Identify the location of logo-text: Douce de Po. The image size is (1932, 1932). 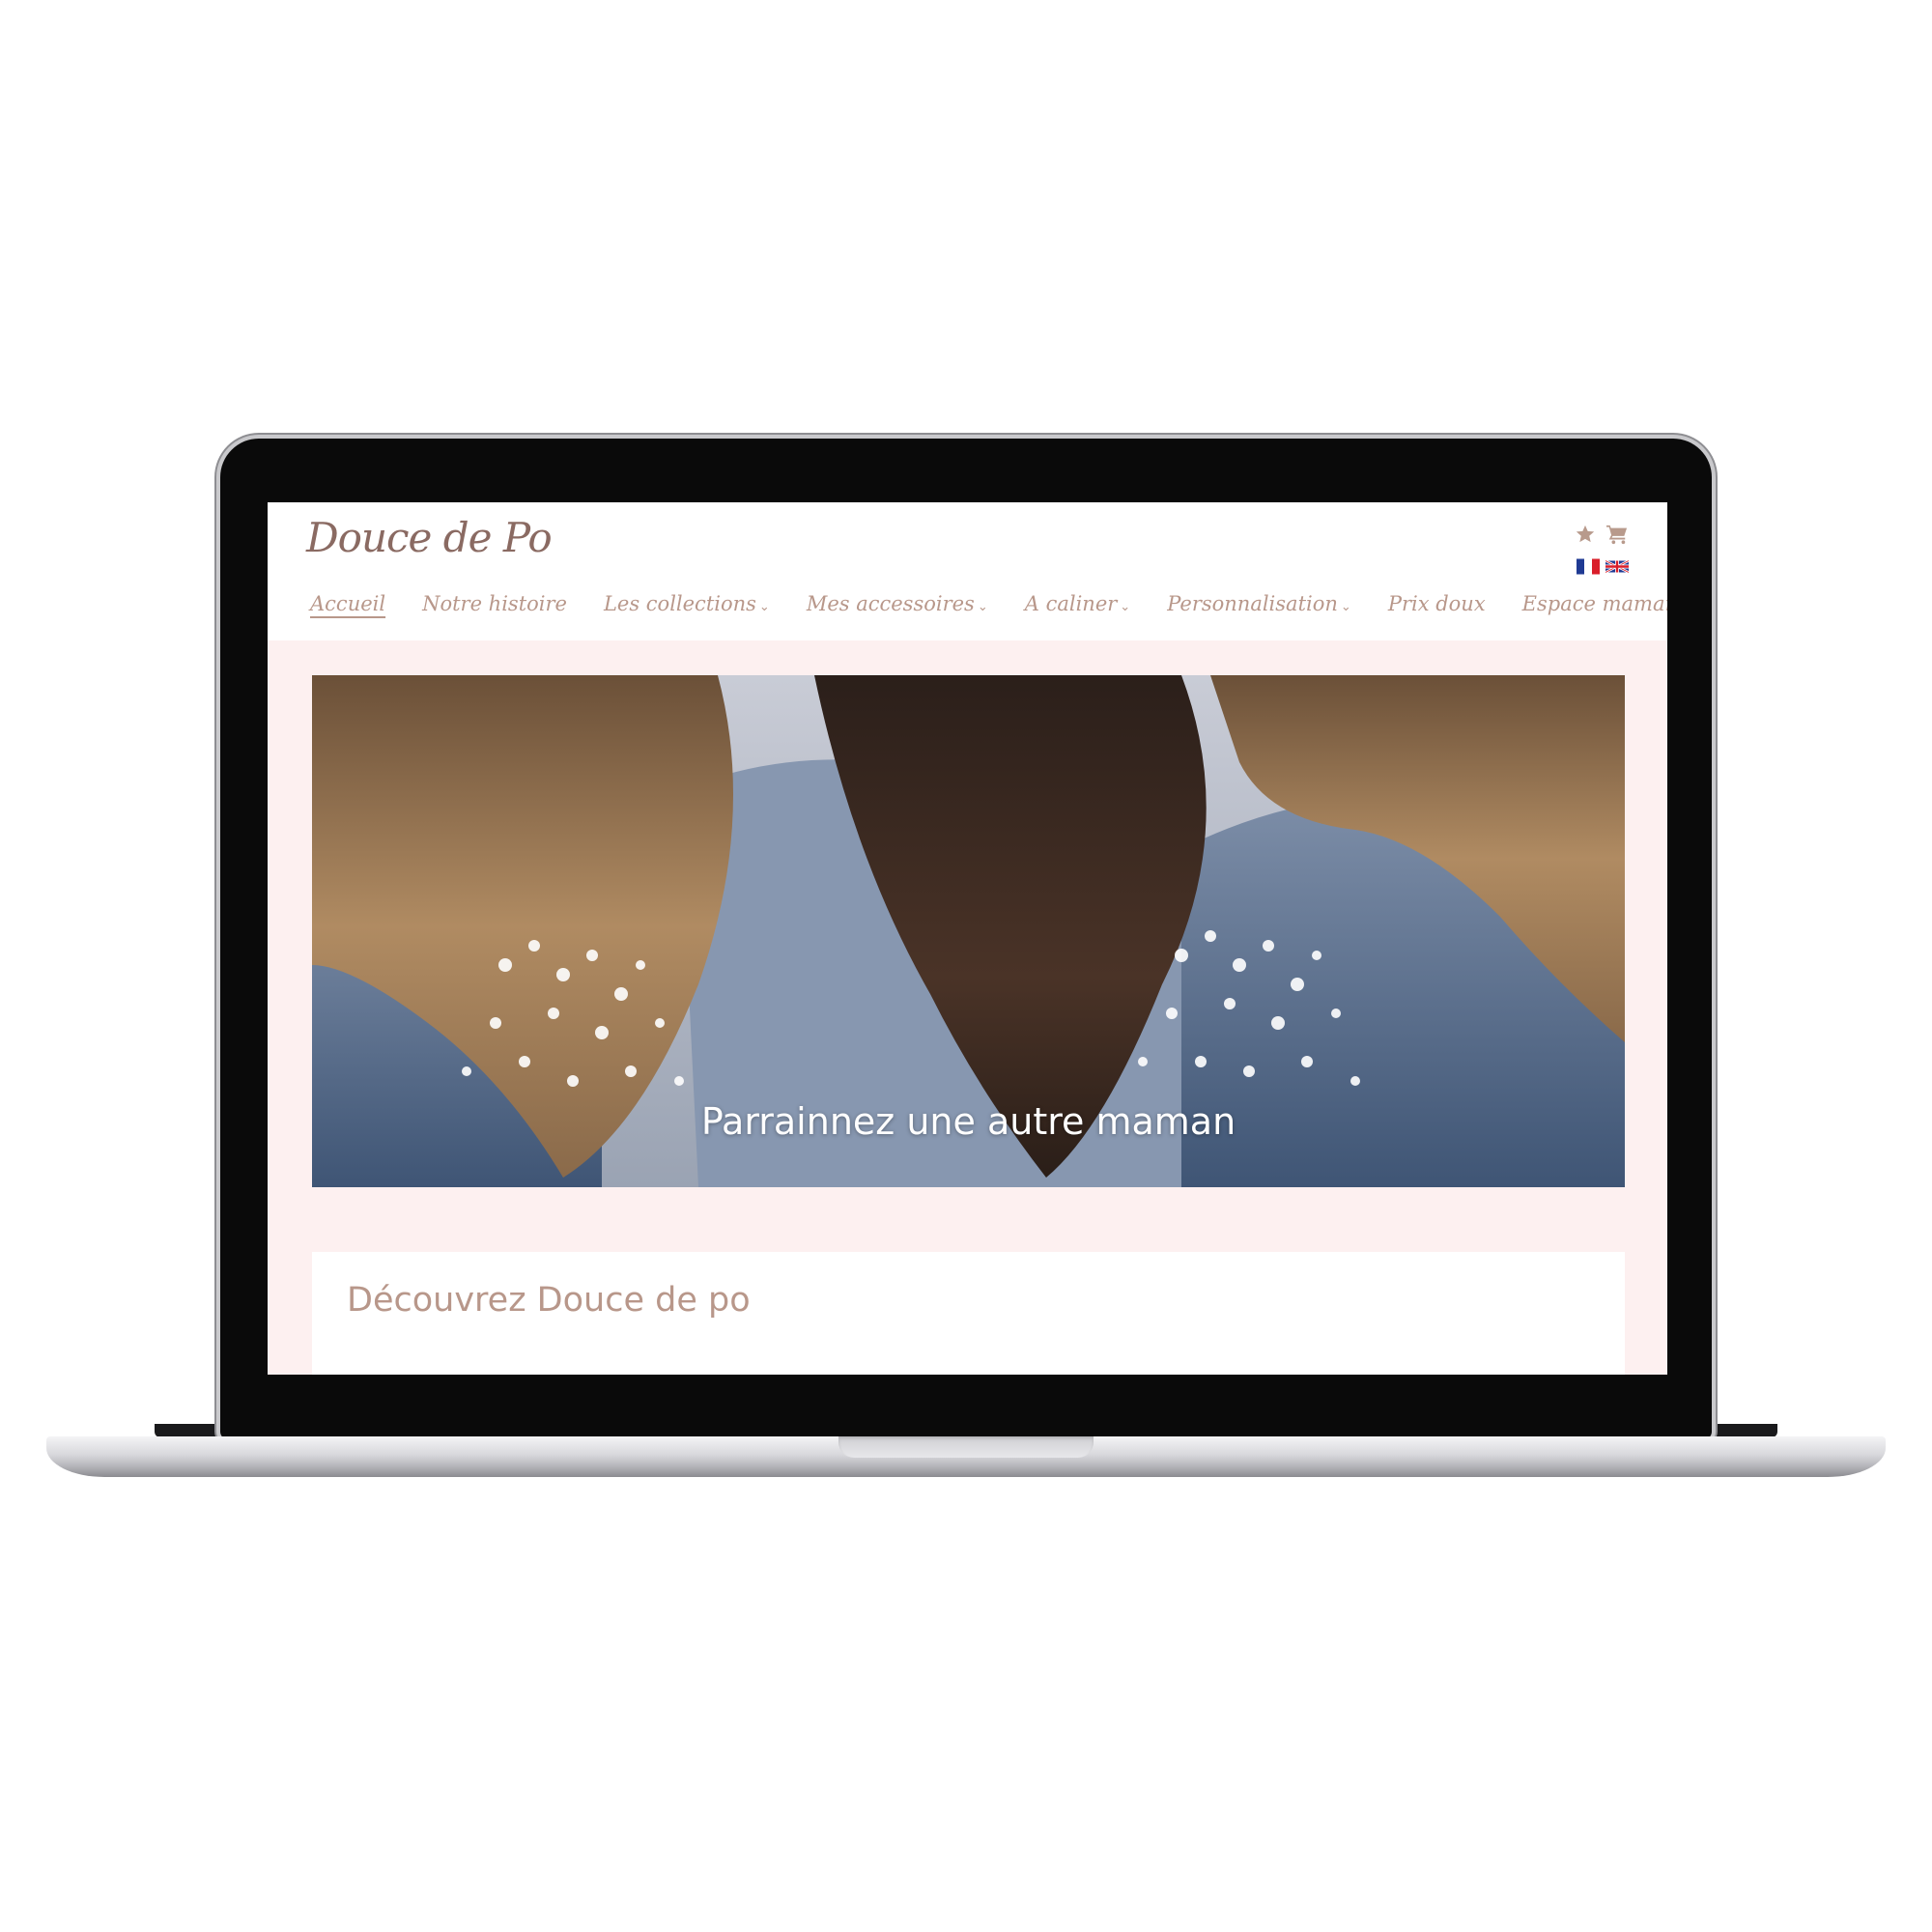
(429, 537).